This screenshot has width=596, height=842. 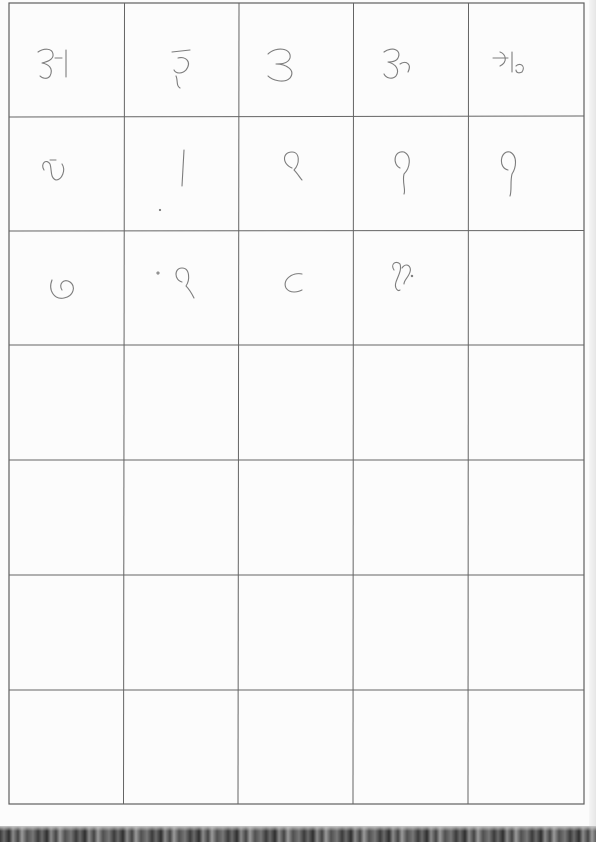 What do you see at coordinates (592, 413) in the screenshot?
I see `page-right-edge-shadow` at bounding box center [592, 413].